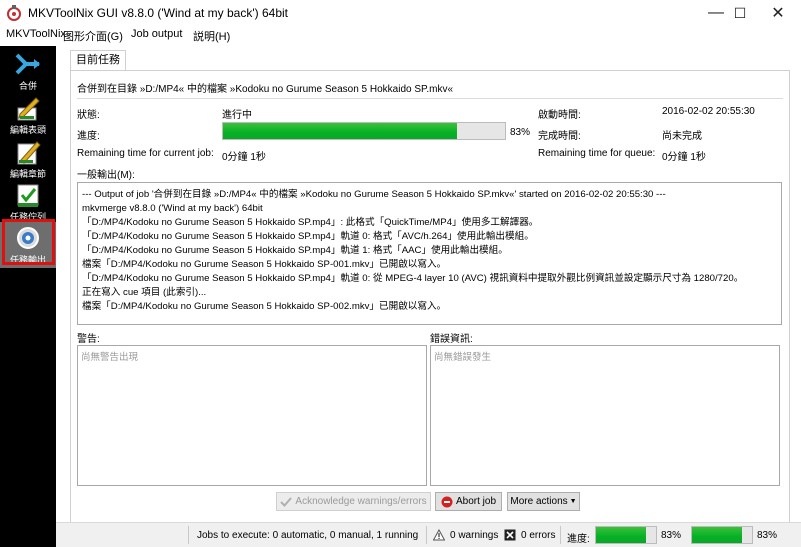 The width and height of the screenshot is (801, 547). Describe the element at coordinates (145, 153) in the screenshot. I see `remaining-job-label: Remaining time for current job:` at that location.